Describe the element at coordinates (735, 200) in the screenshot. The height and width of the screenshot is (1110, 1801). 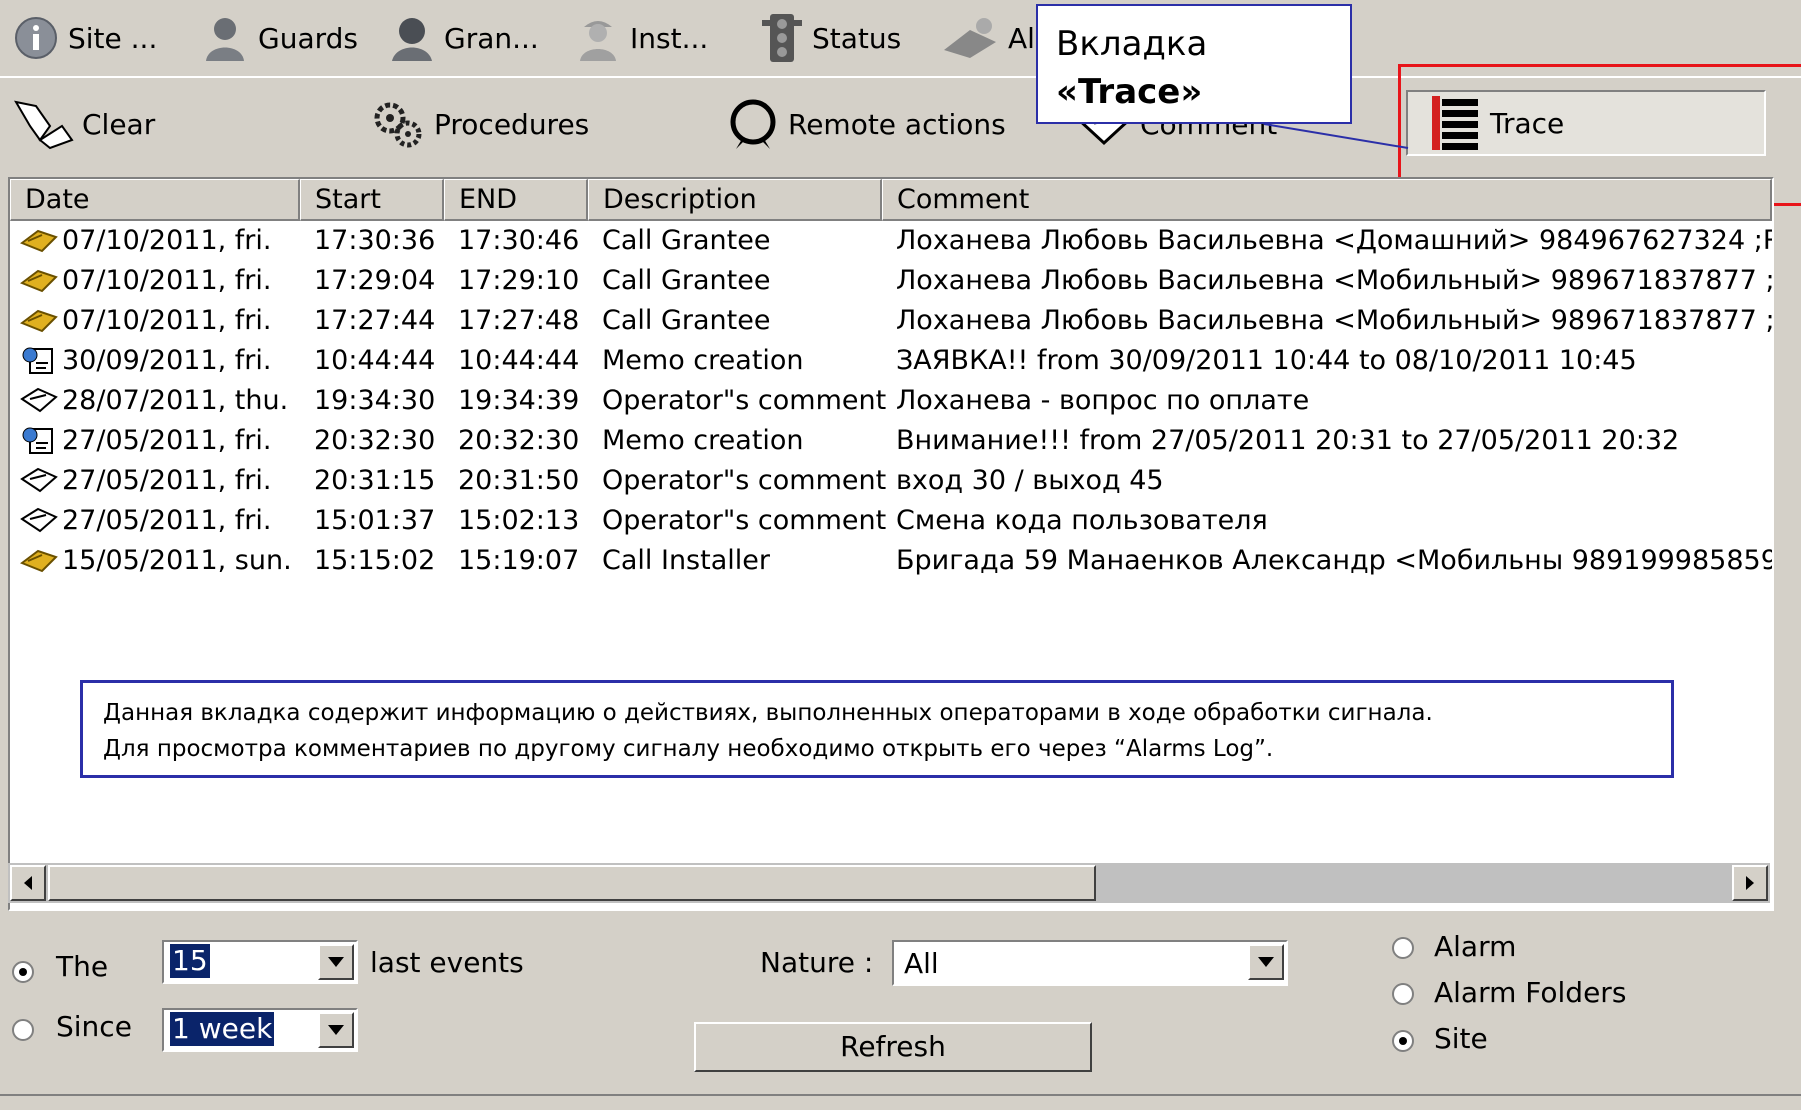
I see `column-header-description: Description` at that location.